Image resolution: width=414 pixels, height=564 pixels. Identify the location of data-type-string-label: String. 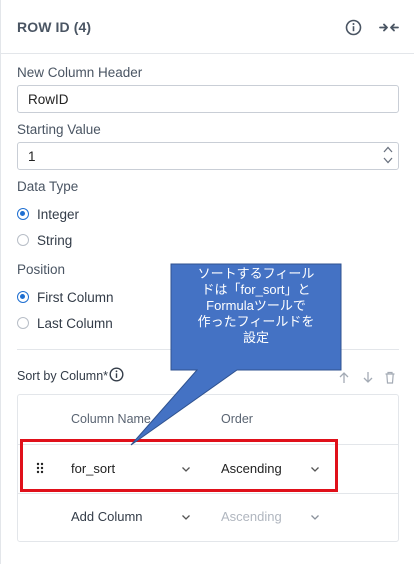
(55, 240).